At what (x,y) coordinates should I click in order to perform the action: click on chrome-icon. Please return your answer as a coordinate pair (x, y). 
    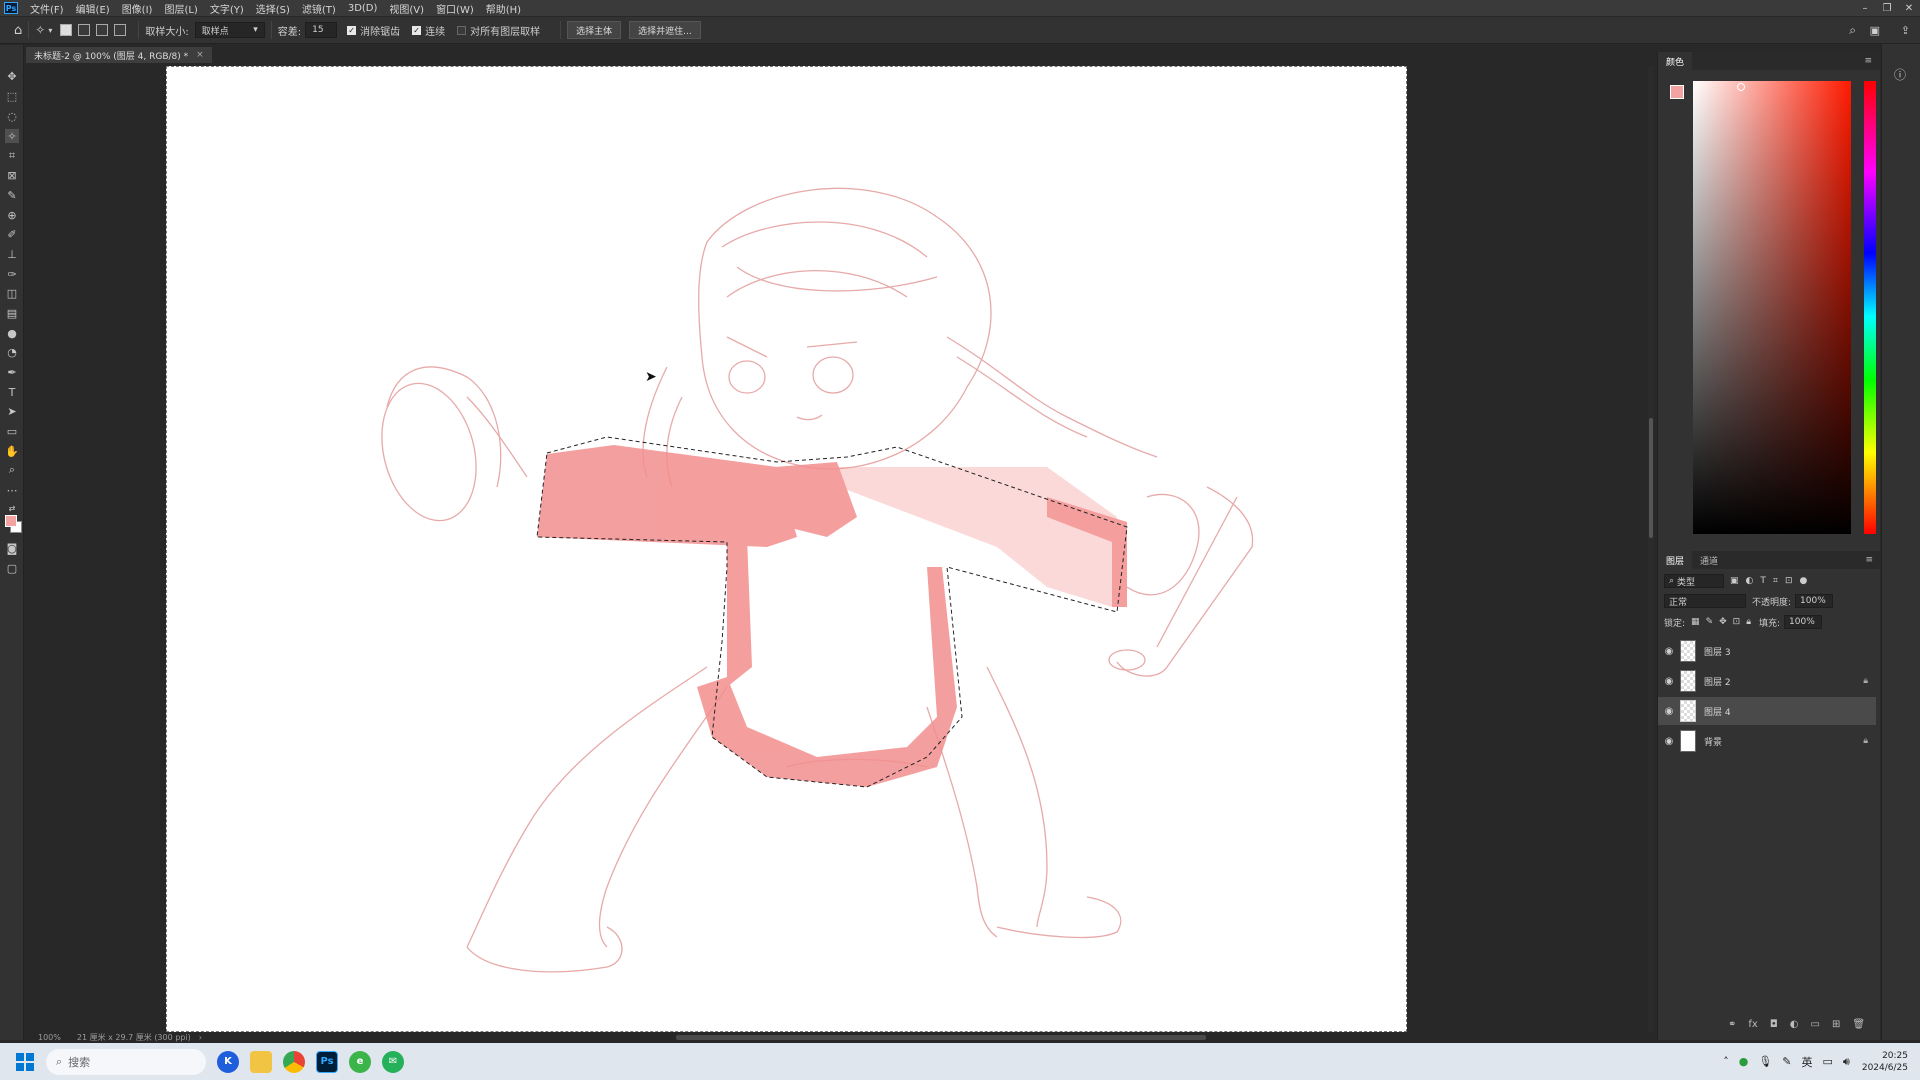
    Looking at the image, I should click on (294, 1061).